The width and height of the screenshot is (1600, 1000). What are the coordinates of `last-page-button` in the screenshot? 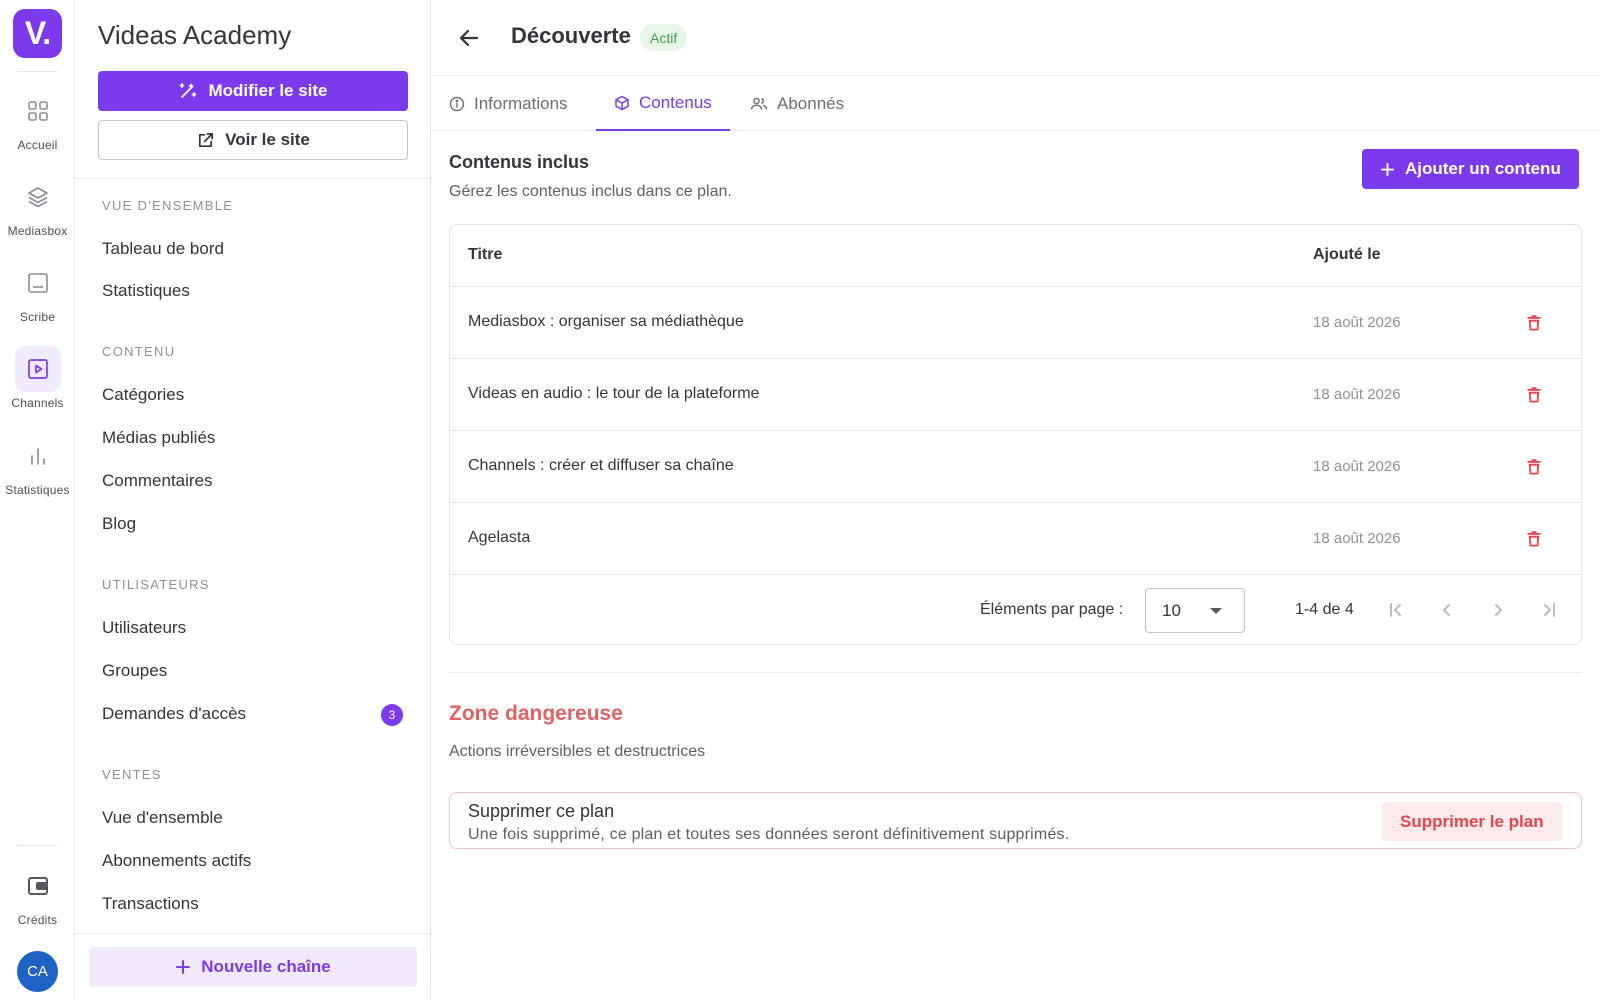 It's located at (1549, 610).